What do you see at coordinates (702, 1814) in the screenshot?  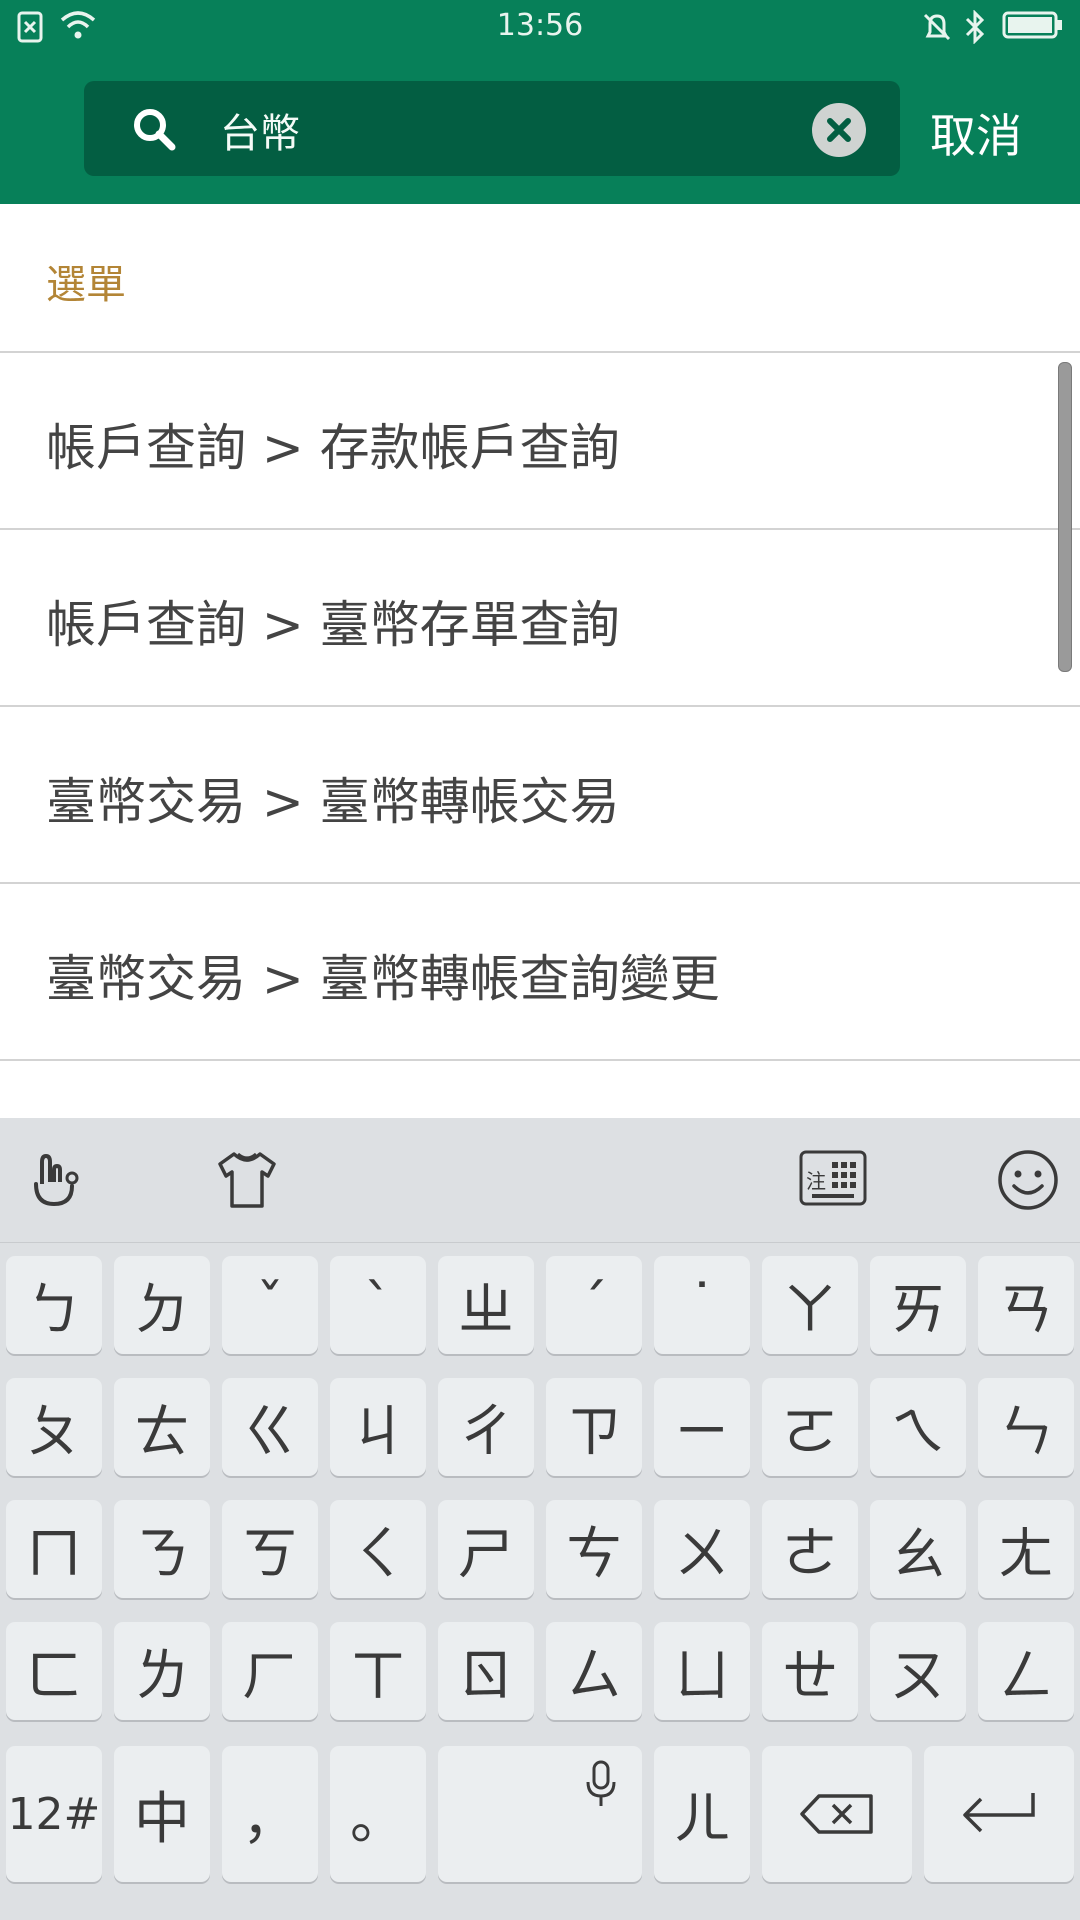 I see `er-key: ㄦ` at bounding box center [702, 1814].